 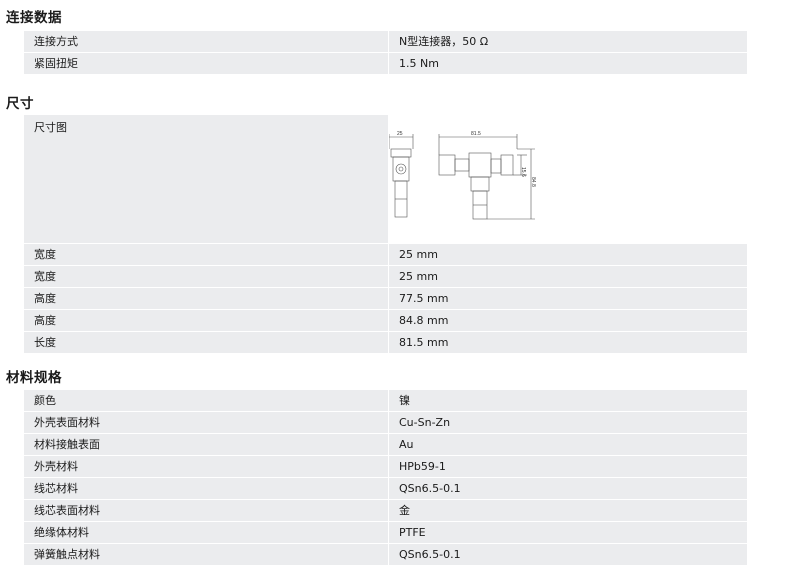 What do you see at coordinates (385, 445) in the screenshot?
I see `table-row: 材料接触表面 Au` at bounding box center [385, 445].